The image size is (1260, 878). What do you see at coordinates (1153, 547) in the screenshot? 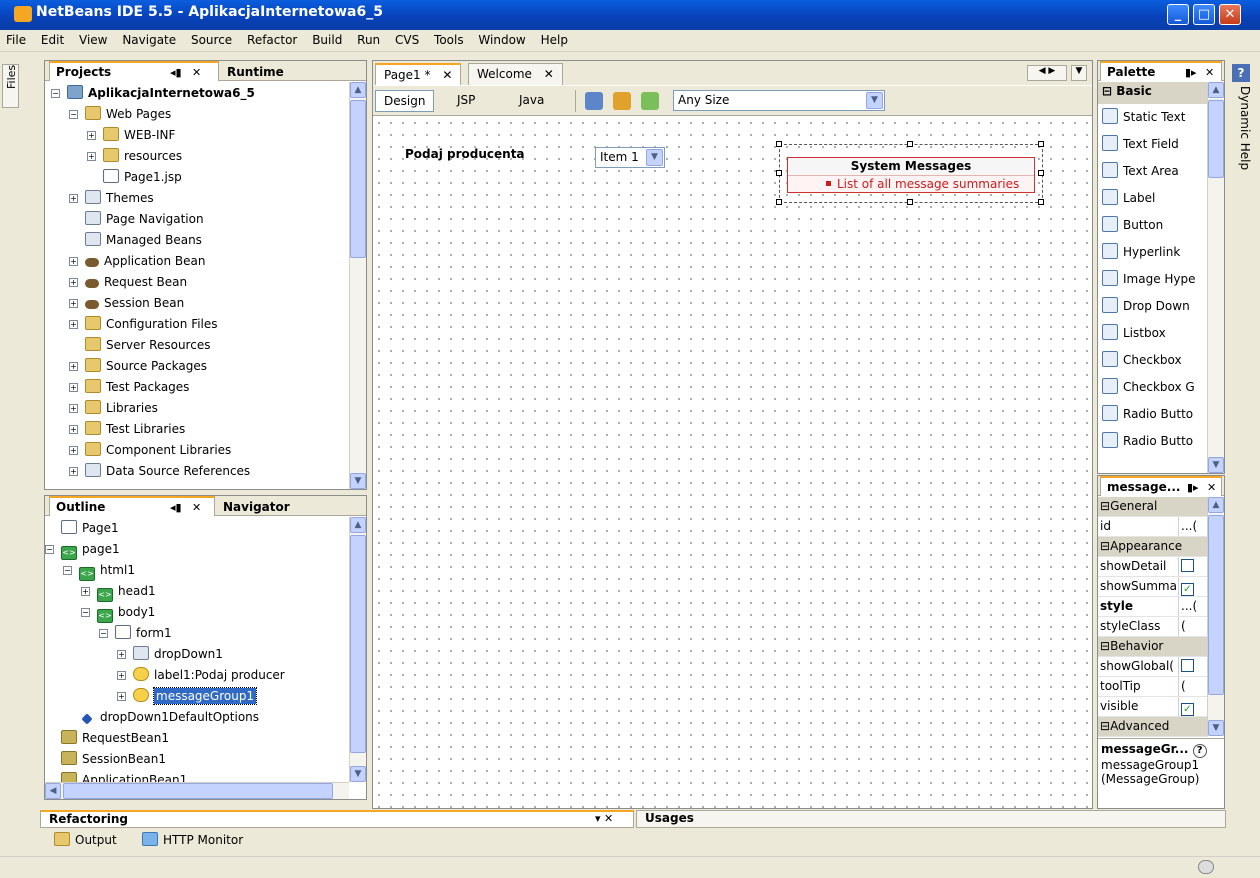
I see `property-category-appearance: ⊟Appearance` at bounding box center [1153, 547].